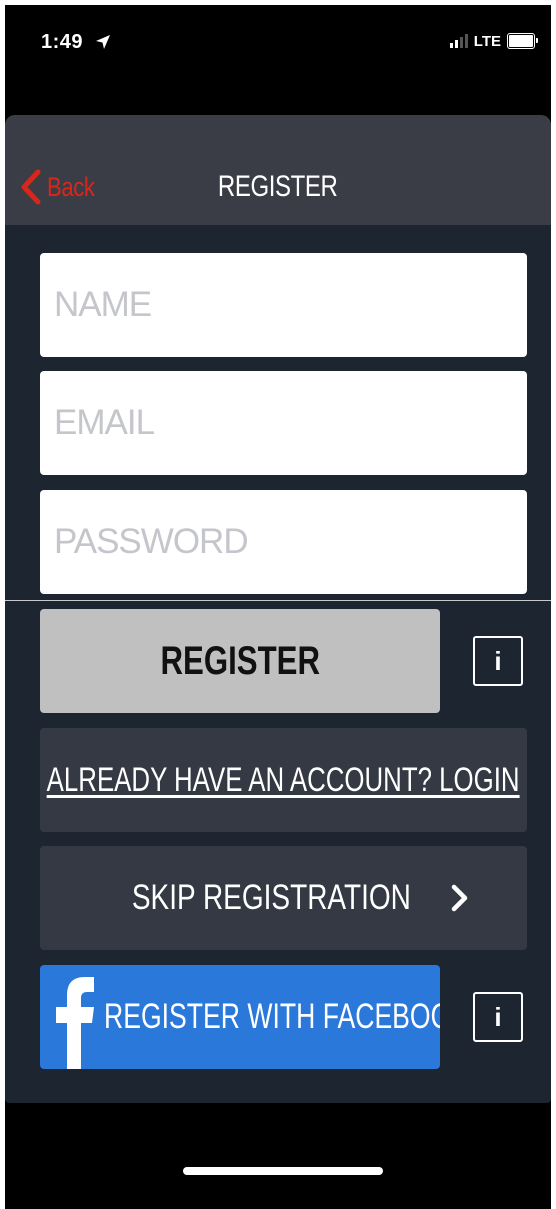 The width and height of the screenshot is (556, 1209). I want to click on battery-icon, so click(522, 41).